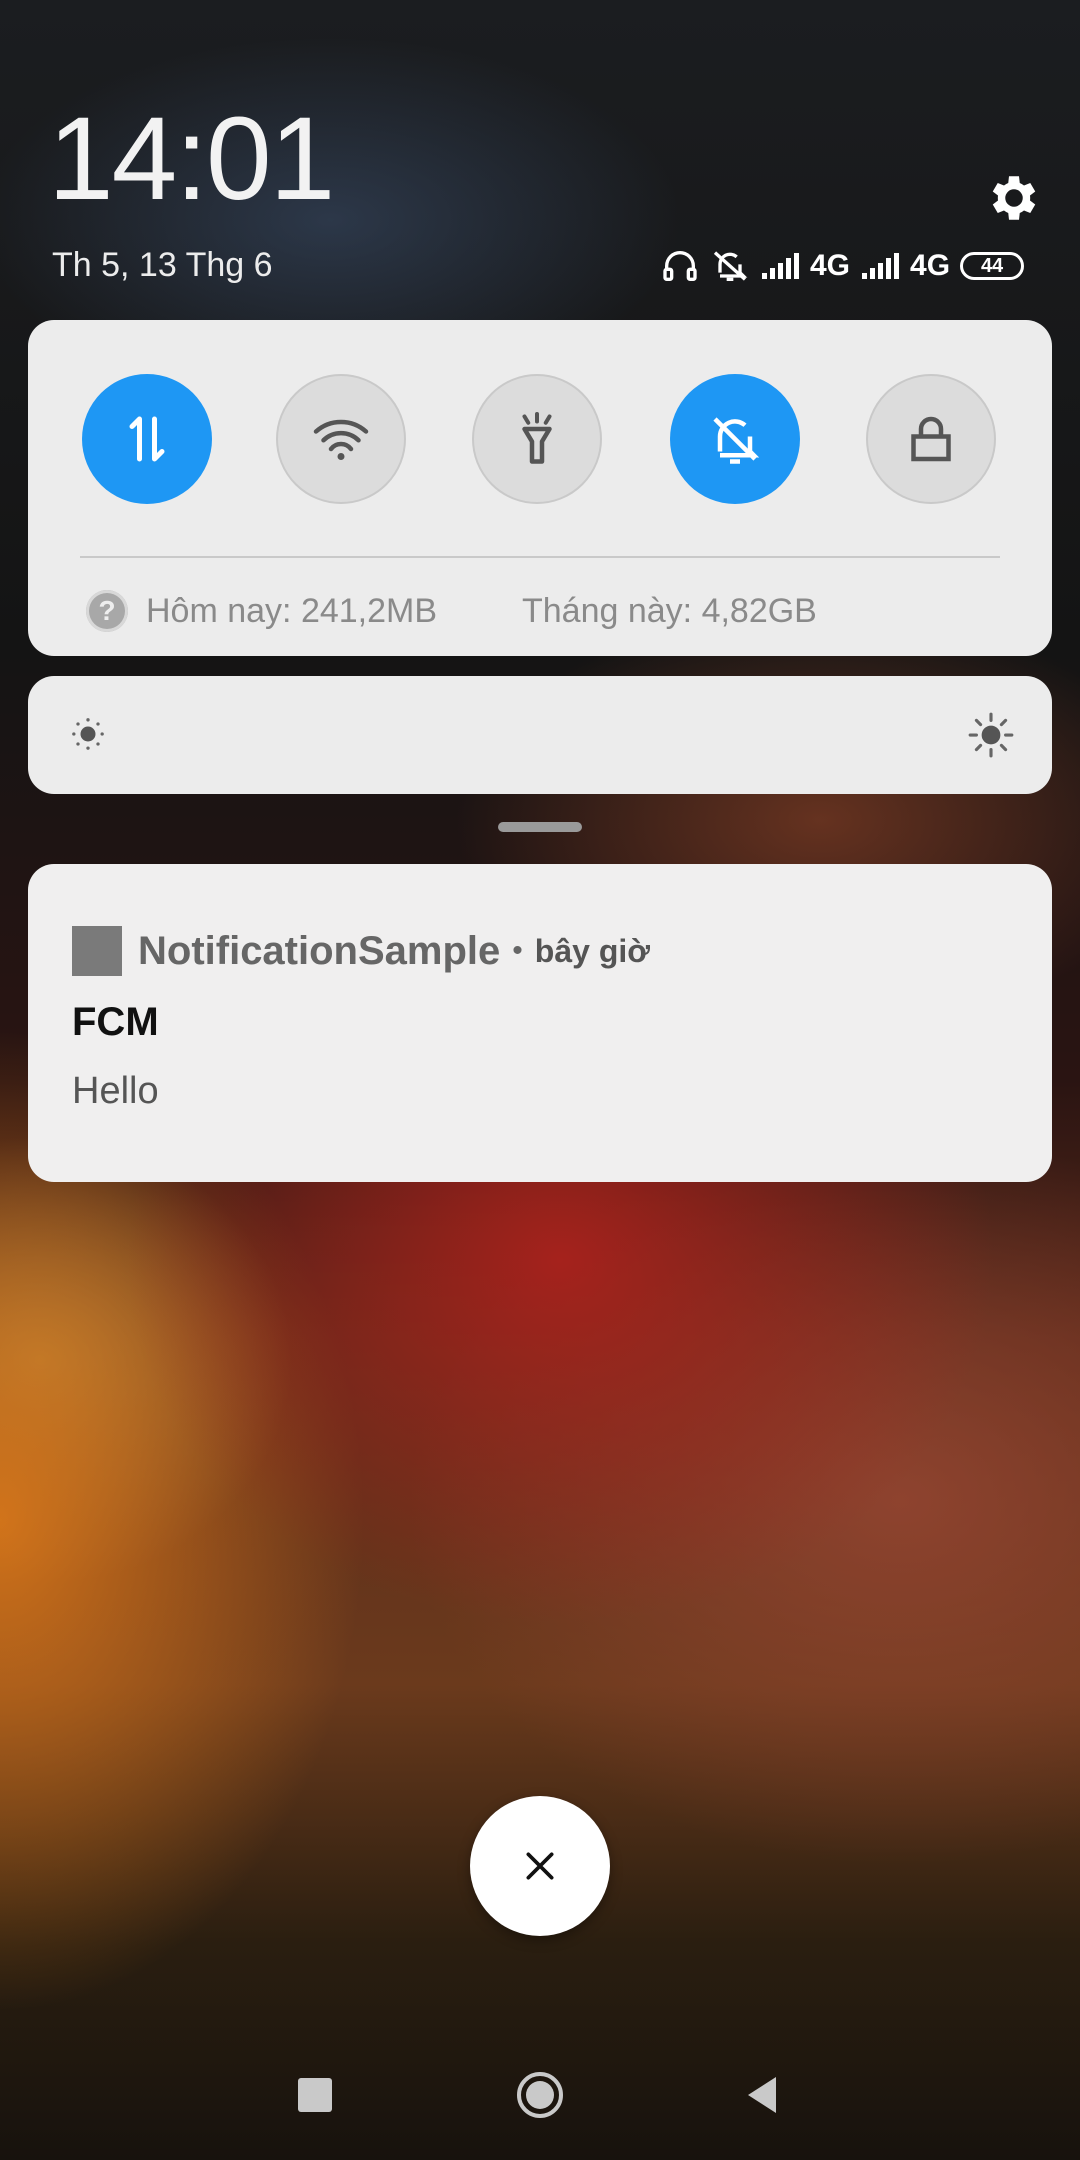  I want to click on app-name: NotificationSample, so click(319, 950).